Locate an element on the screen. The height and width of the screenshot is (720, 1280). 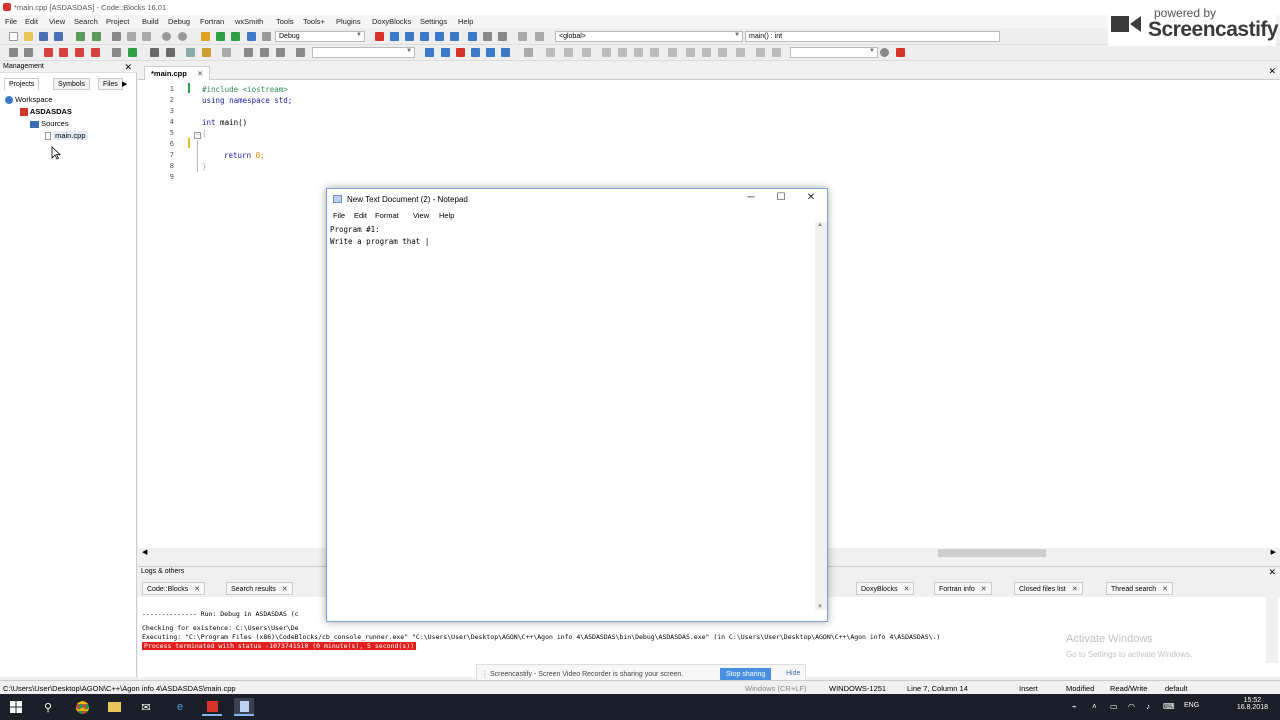
debug-windows-icon is located at coordinates (522, 36).